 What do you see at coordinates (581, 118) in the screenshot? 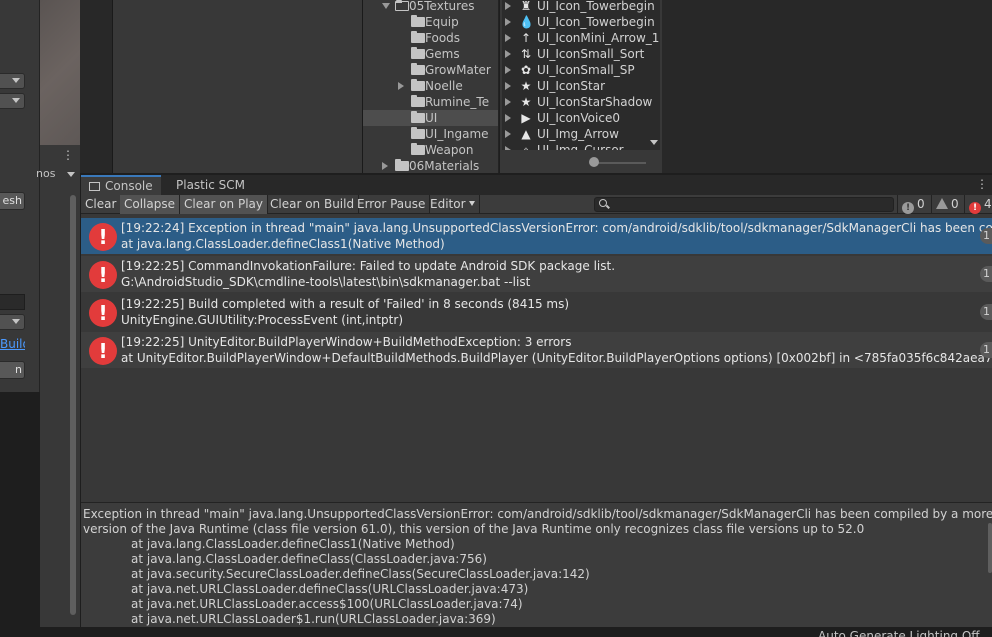
I see `asset-item: ▶ UI_IconVoice0` at bounding box center [581, 118].